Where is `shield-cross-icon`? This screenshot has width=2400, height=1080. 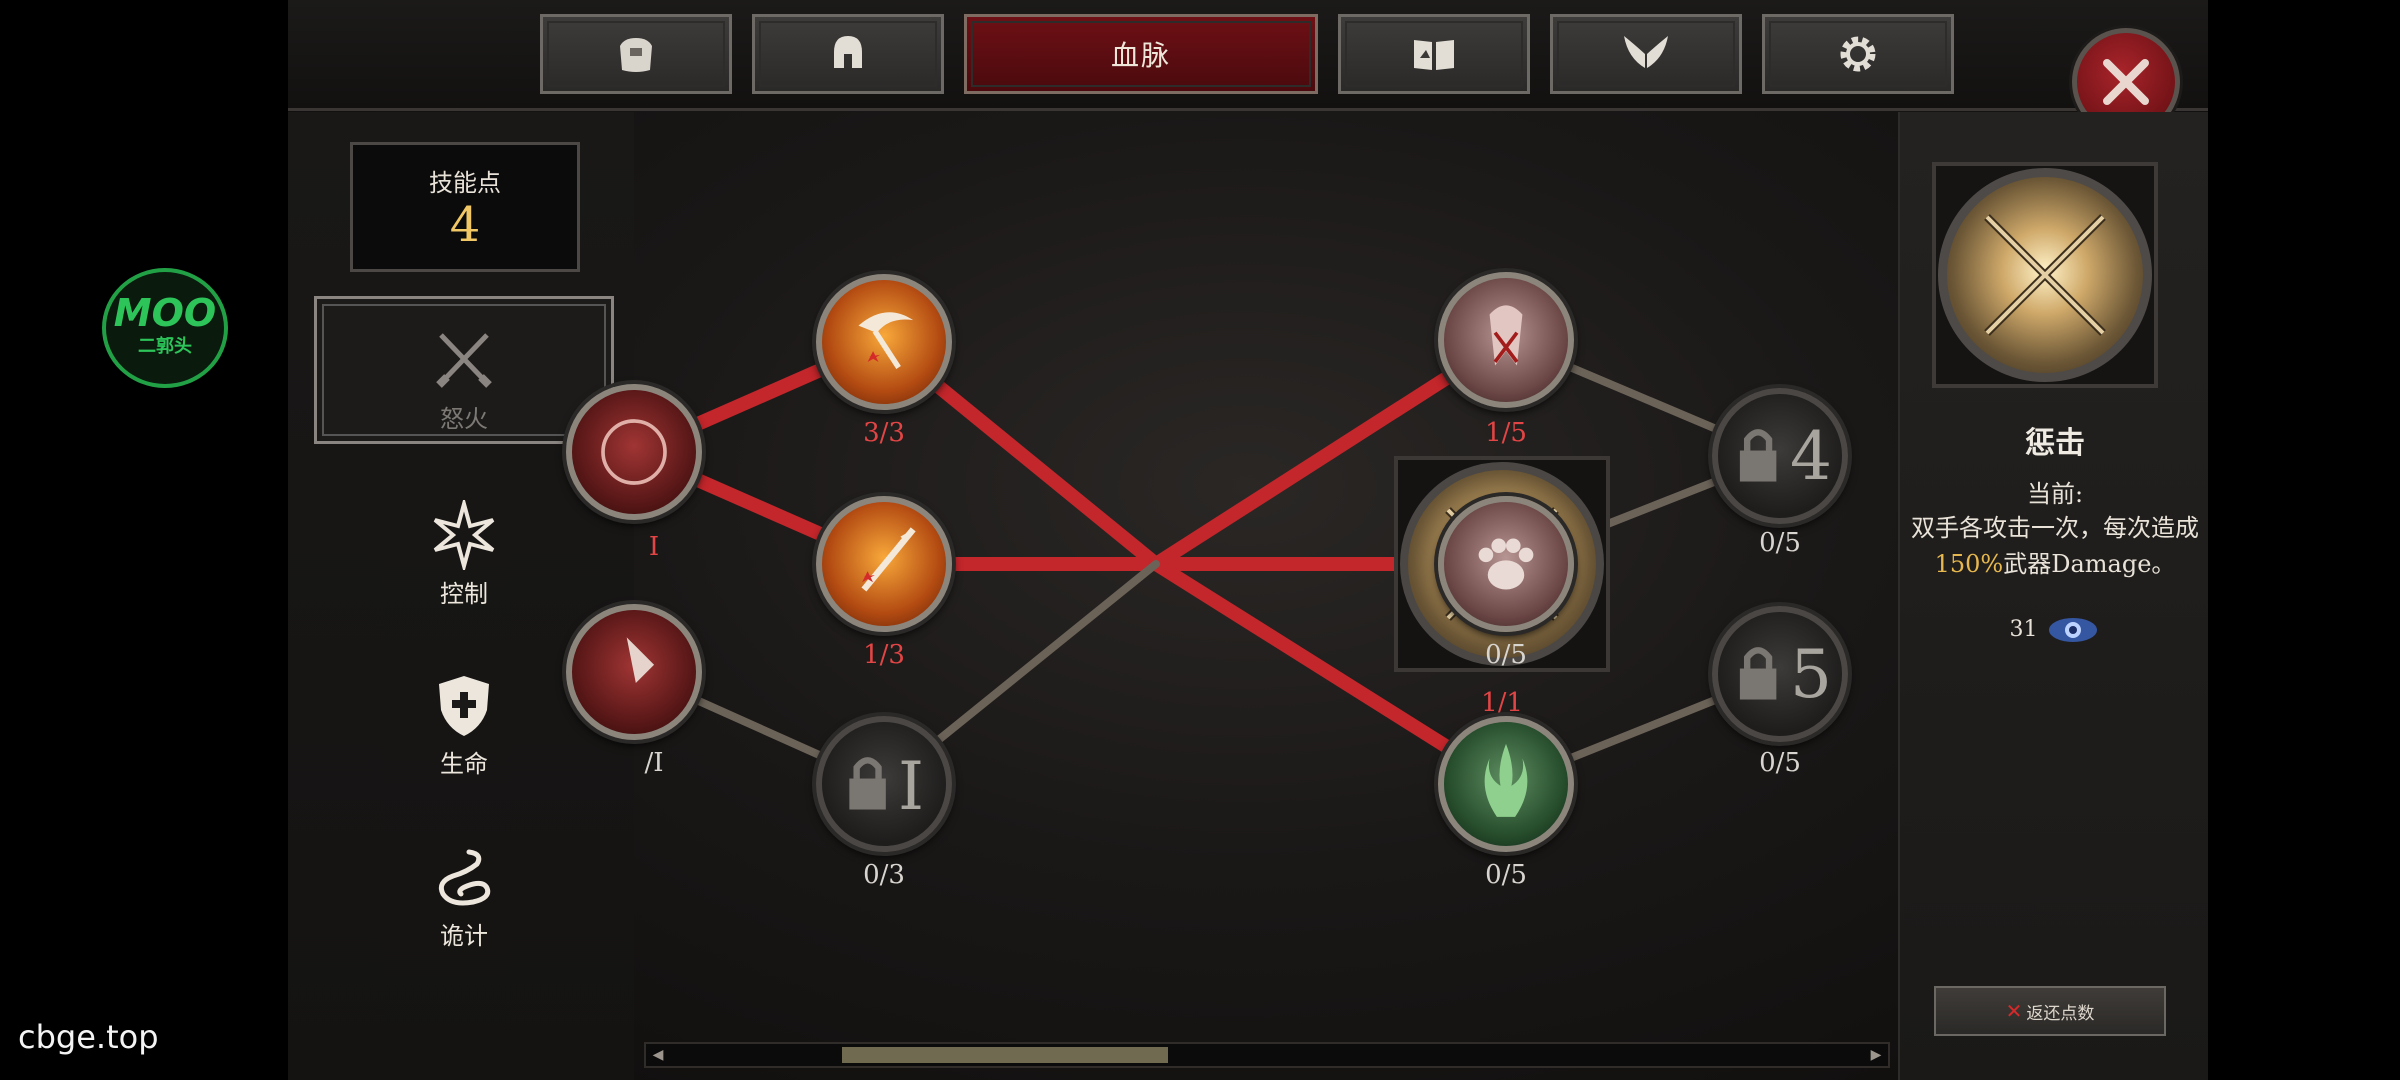
shield-cross-icon is located at coordinates (464, 706).